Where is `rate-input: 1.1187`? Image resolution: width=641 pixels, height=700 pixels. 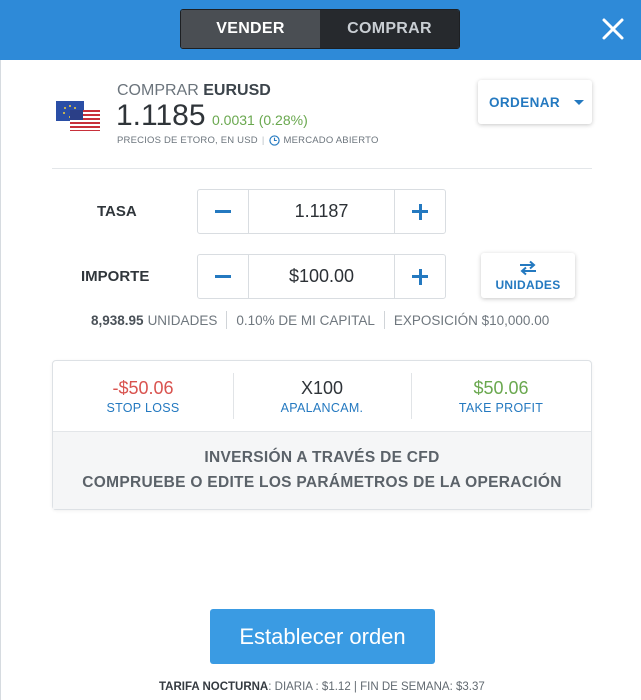
rate-input: 1.1187 is located at coordinates (321, 211).